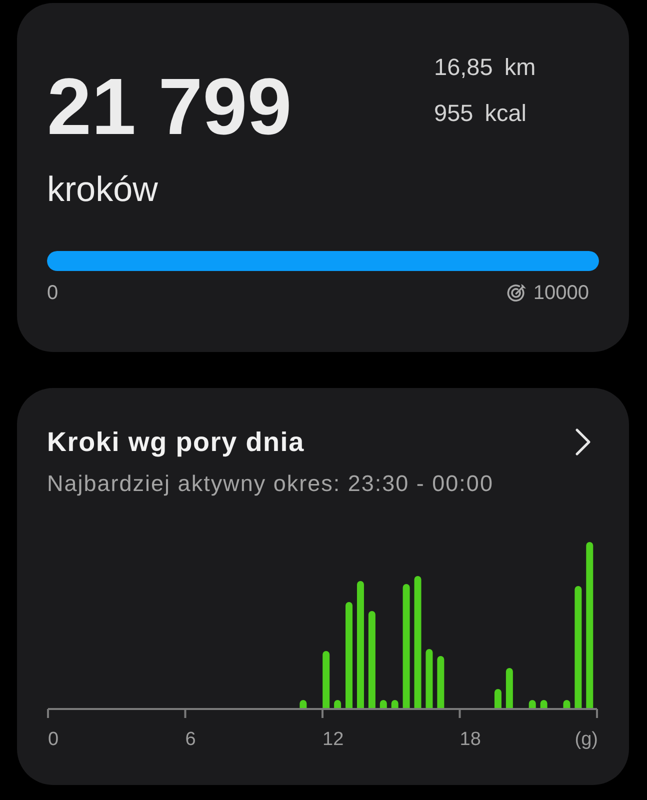 The image size is (647, 800). What do you see at coordinates (190, 739) in the screenshot?
I see `axis-label: 6` at bounding box center [190, 739].